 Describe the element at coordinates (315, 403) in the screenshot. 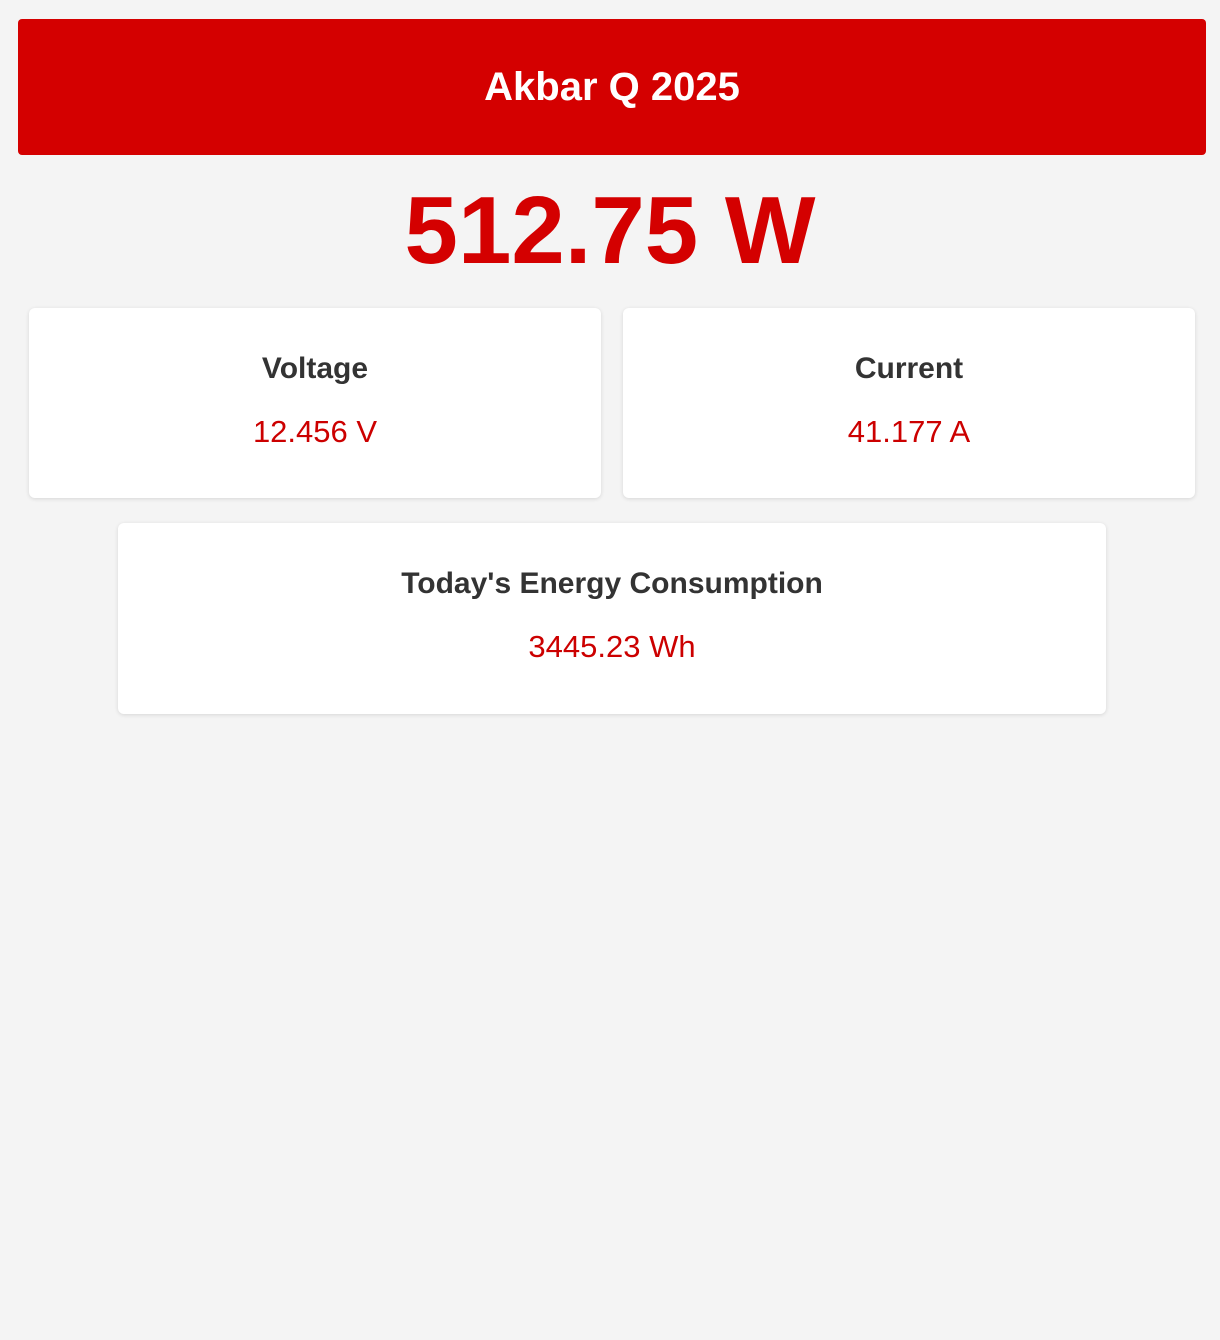

I see `voltage-card: Voltage 12.456 V` at that location.